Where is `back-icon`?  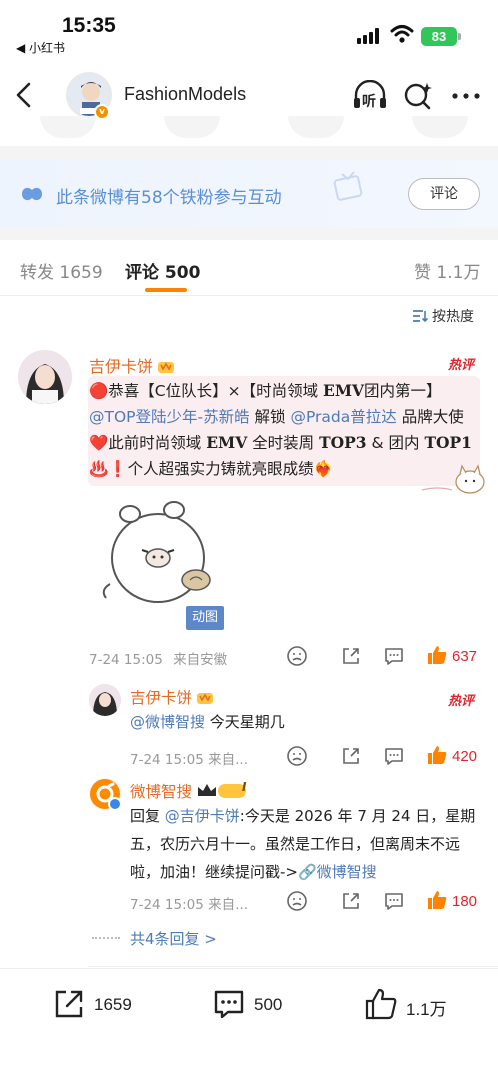
back-icon is located at coordinates (25, 95).